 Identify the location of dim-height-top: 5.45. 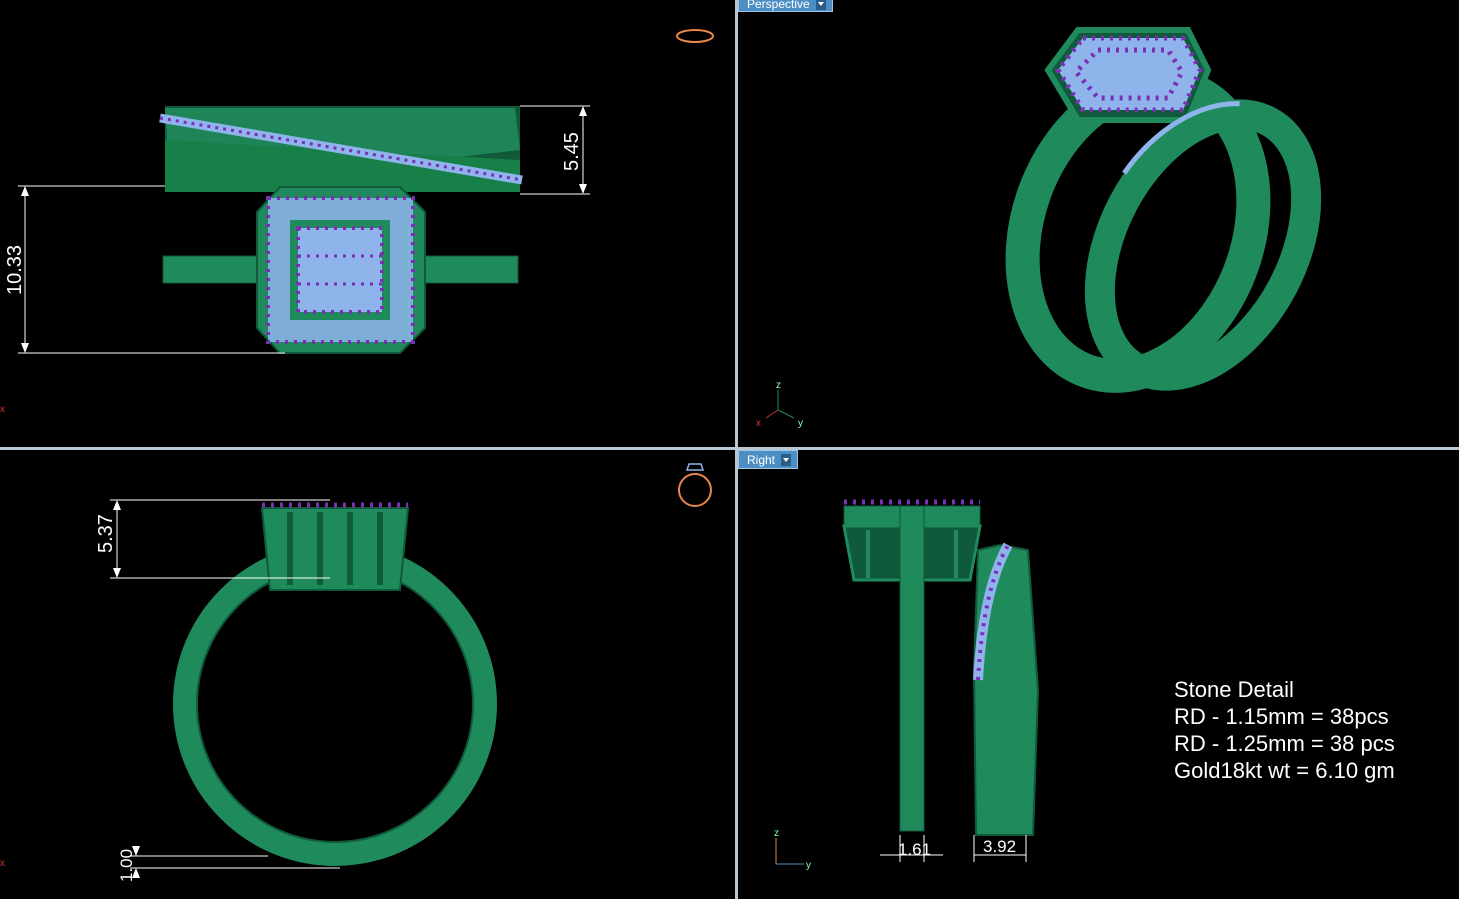
(572, 151).